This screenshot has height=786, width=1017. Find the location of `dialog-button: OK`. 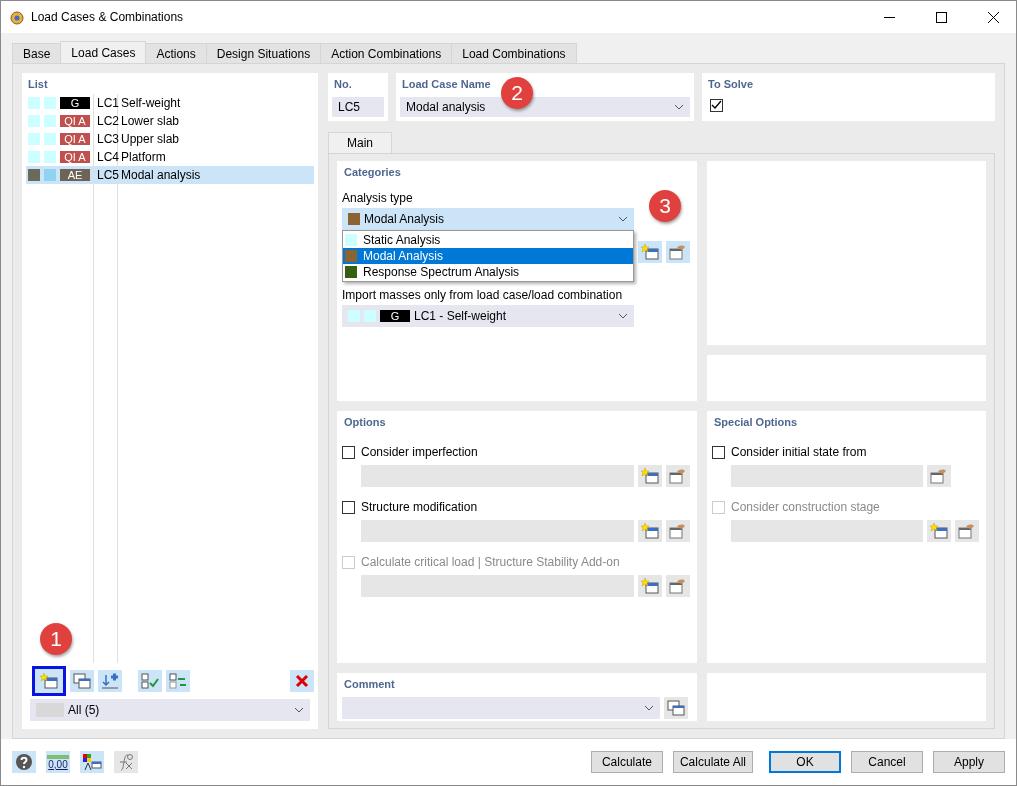

dialog-button: OK is located at coordinates (805, 762).